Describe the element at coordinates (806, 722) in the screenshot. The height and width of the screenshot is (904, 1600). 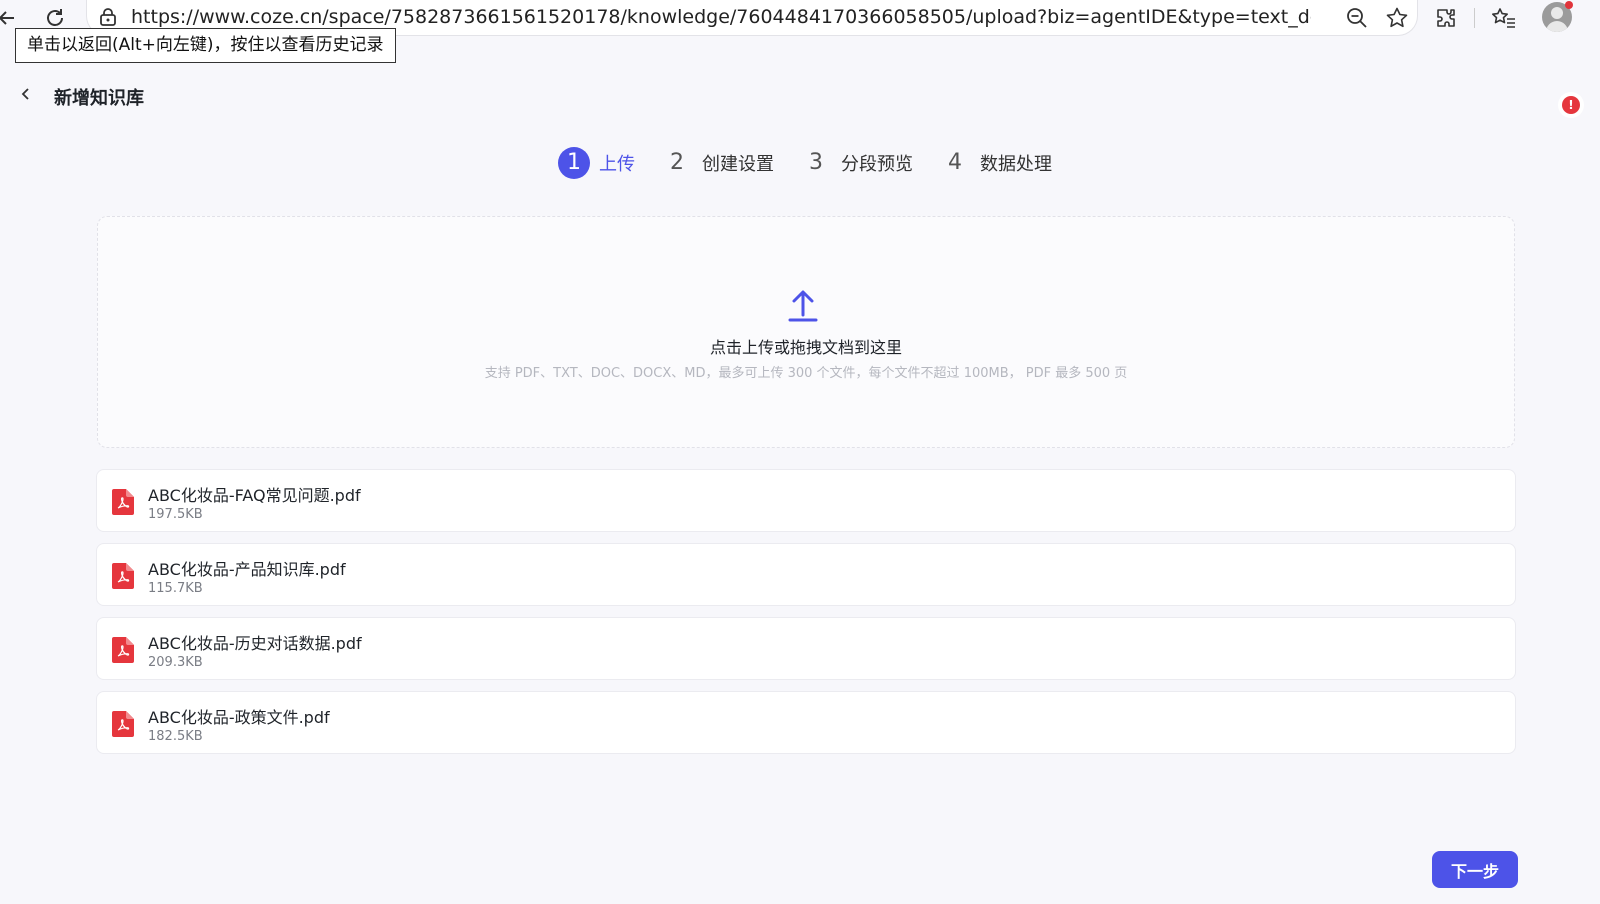
I see `file-list-item: ABC化妆品-政策文件.pdf 182.5KB` at that location.